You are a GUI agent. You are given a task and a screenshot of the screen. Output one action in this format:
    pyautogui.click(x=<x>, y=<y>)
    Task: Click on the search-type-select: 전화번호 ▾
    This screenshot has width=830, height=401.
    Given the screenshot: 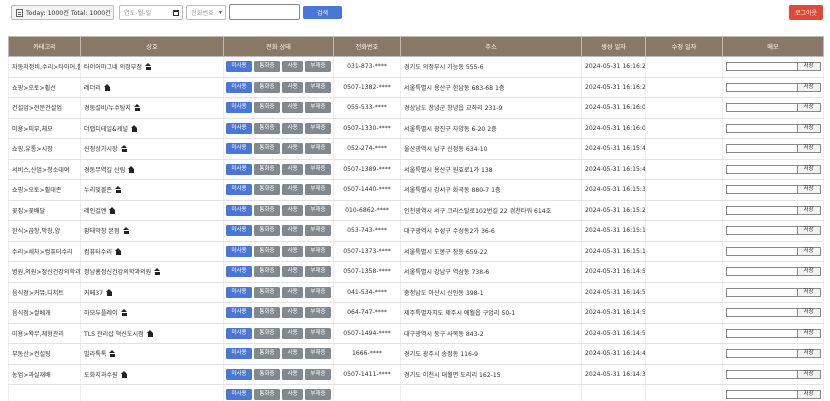 What is the action you would take?
    pyautogui.click(x=206, y=12)
    